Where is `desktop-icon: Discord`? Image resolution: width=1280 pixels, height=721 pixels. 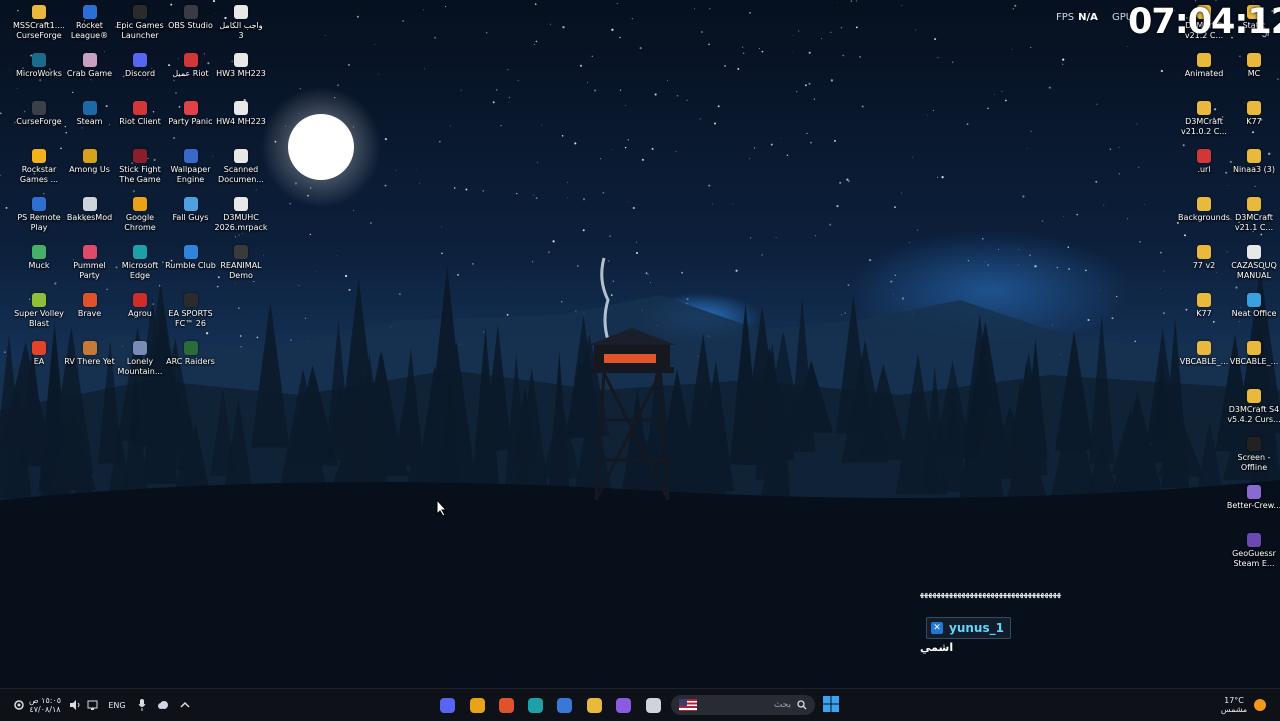
desktop-icon: Discord is located at coordinates (140, 66).